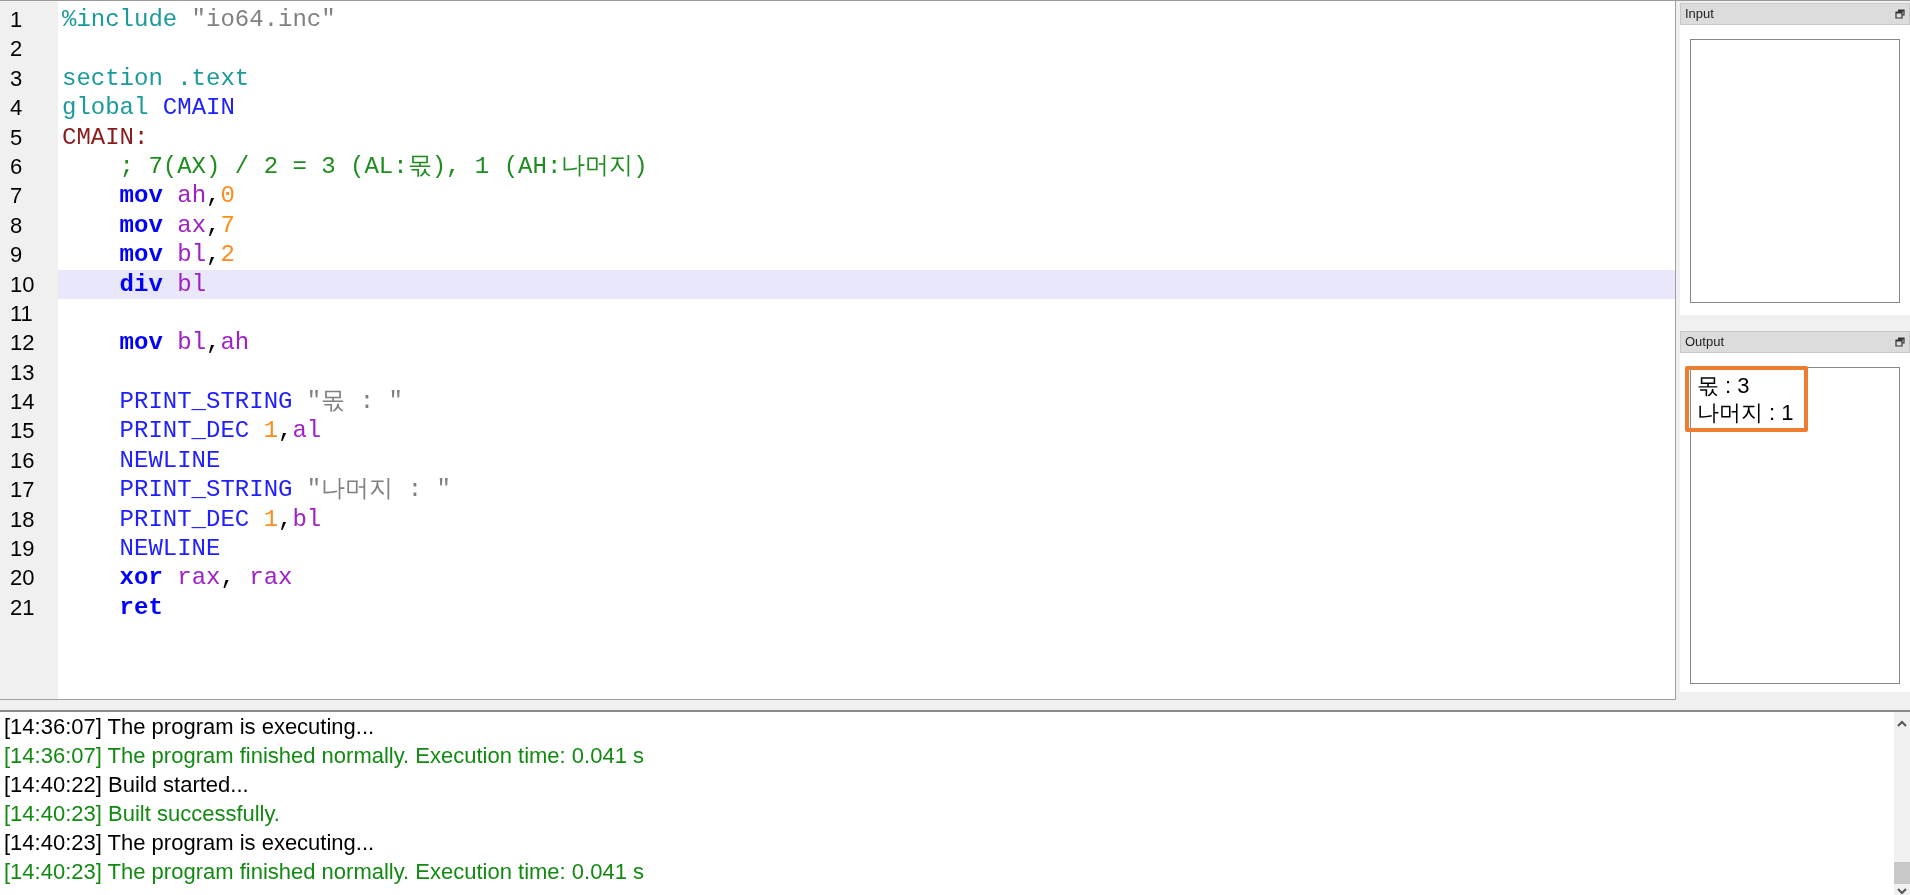 This screenshot has width=1910, height=895. What do you see at coordinates (148, 108) in the screenshot?
I see `code-line: global CMAIN` at bounding box center [148, 108].